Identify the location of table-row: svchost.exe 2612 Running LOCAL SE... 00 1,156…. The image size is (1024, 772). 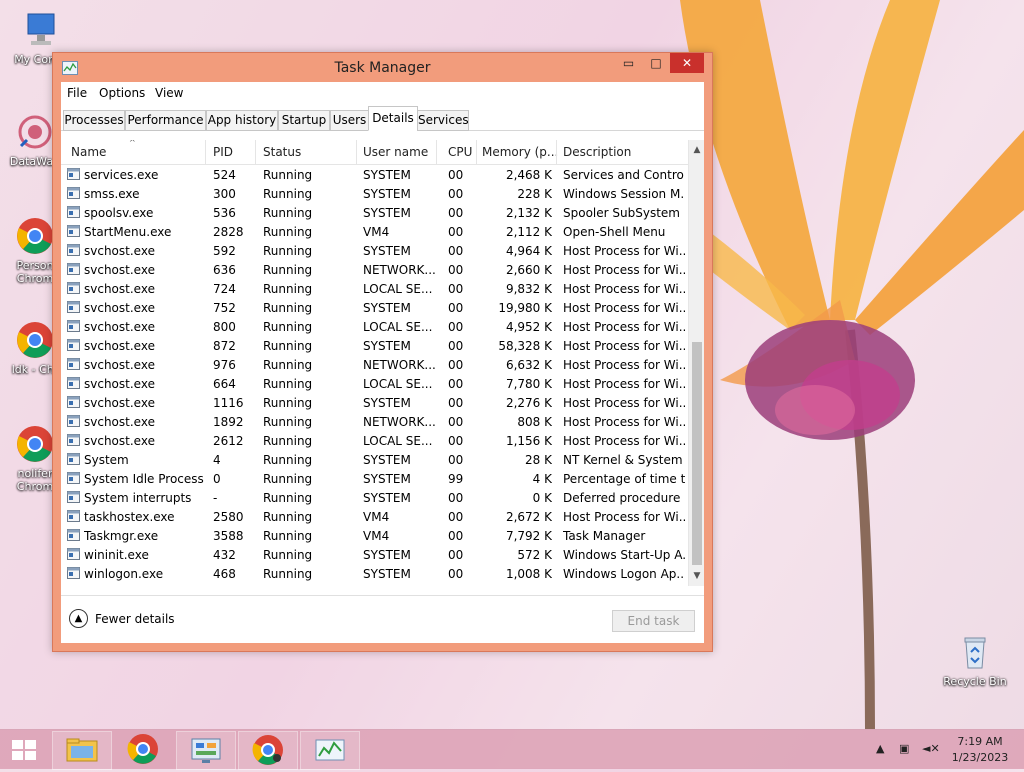
(374, 441).